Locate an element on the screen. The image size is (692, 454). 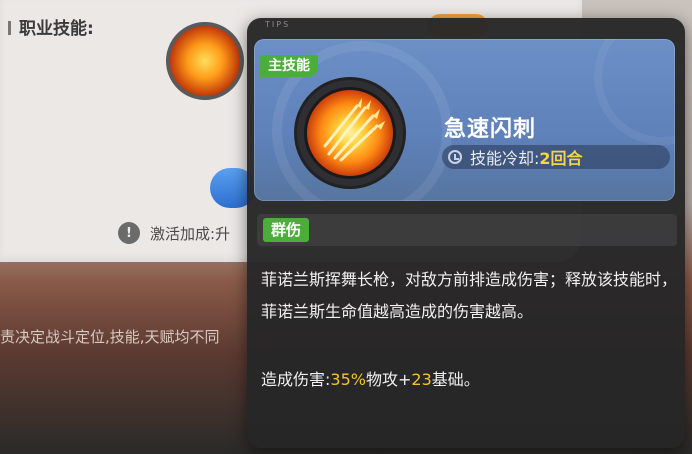
class-description: 责决定战斗定位,技能,天赋均不同 is located at coordinates (110, 337).